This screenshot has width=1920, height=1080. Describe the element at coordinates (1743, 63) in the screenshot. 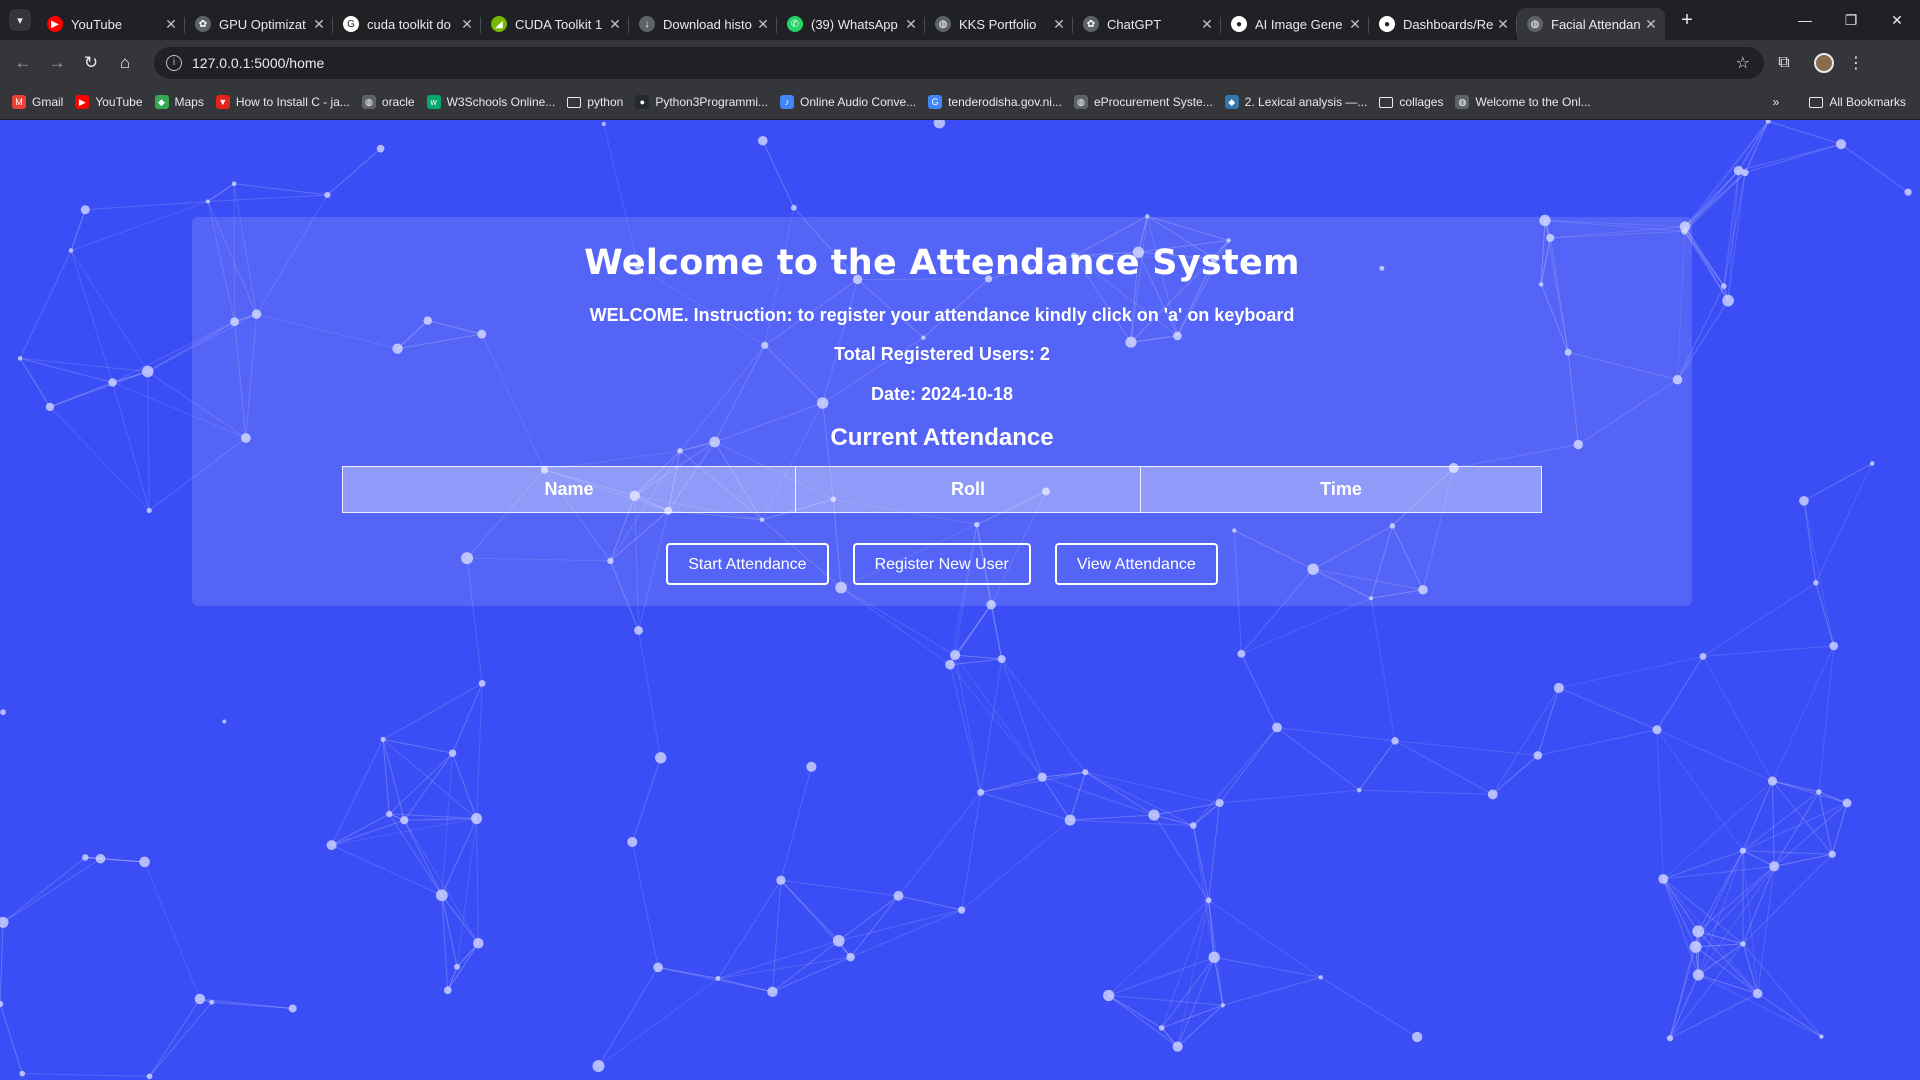

I see `bookmark-star-icon: ☆` at that location.